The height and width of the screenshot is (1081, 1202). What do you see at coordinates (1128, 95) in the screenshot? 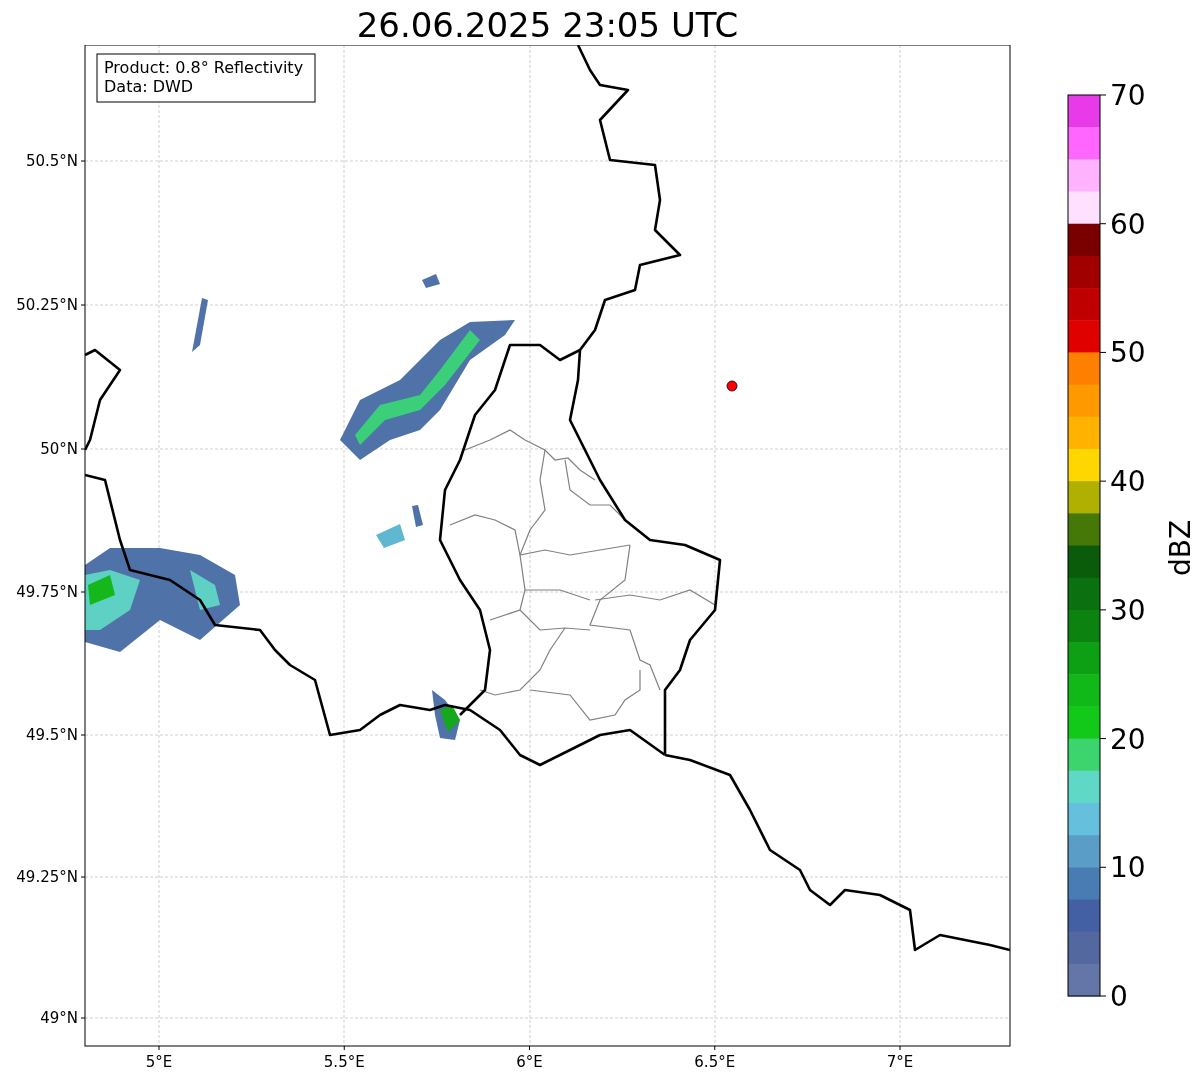
I see `colorbar-tick-label: 70` at bounding box center [1128, 95].